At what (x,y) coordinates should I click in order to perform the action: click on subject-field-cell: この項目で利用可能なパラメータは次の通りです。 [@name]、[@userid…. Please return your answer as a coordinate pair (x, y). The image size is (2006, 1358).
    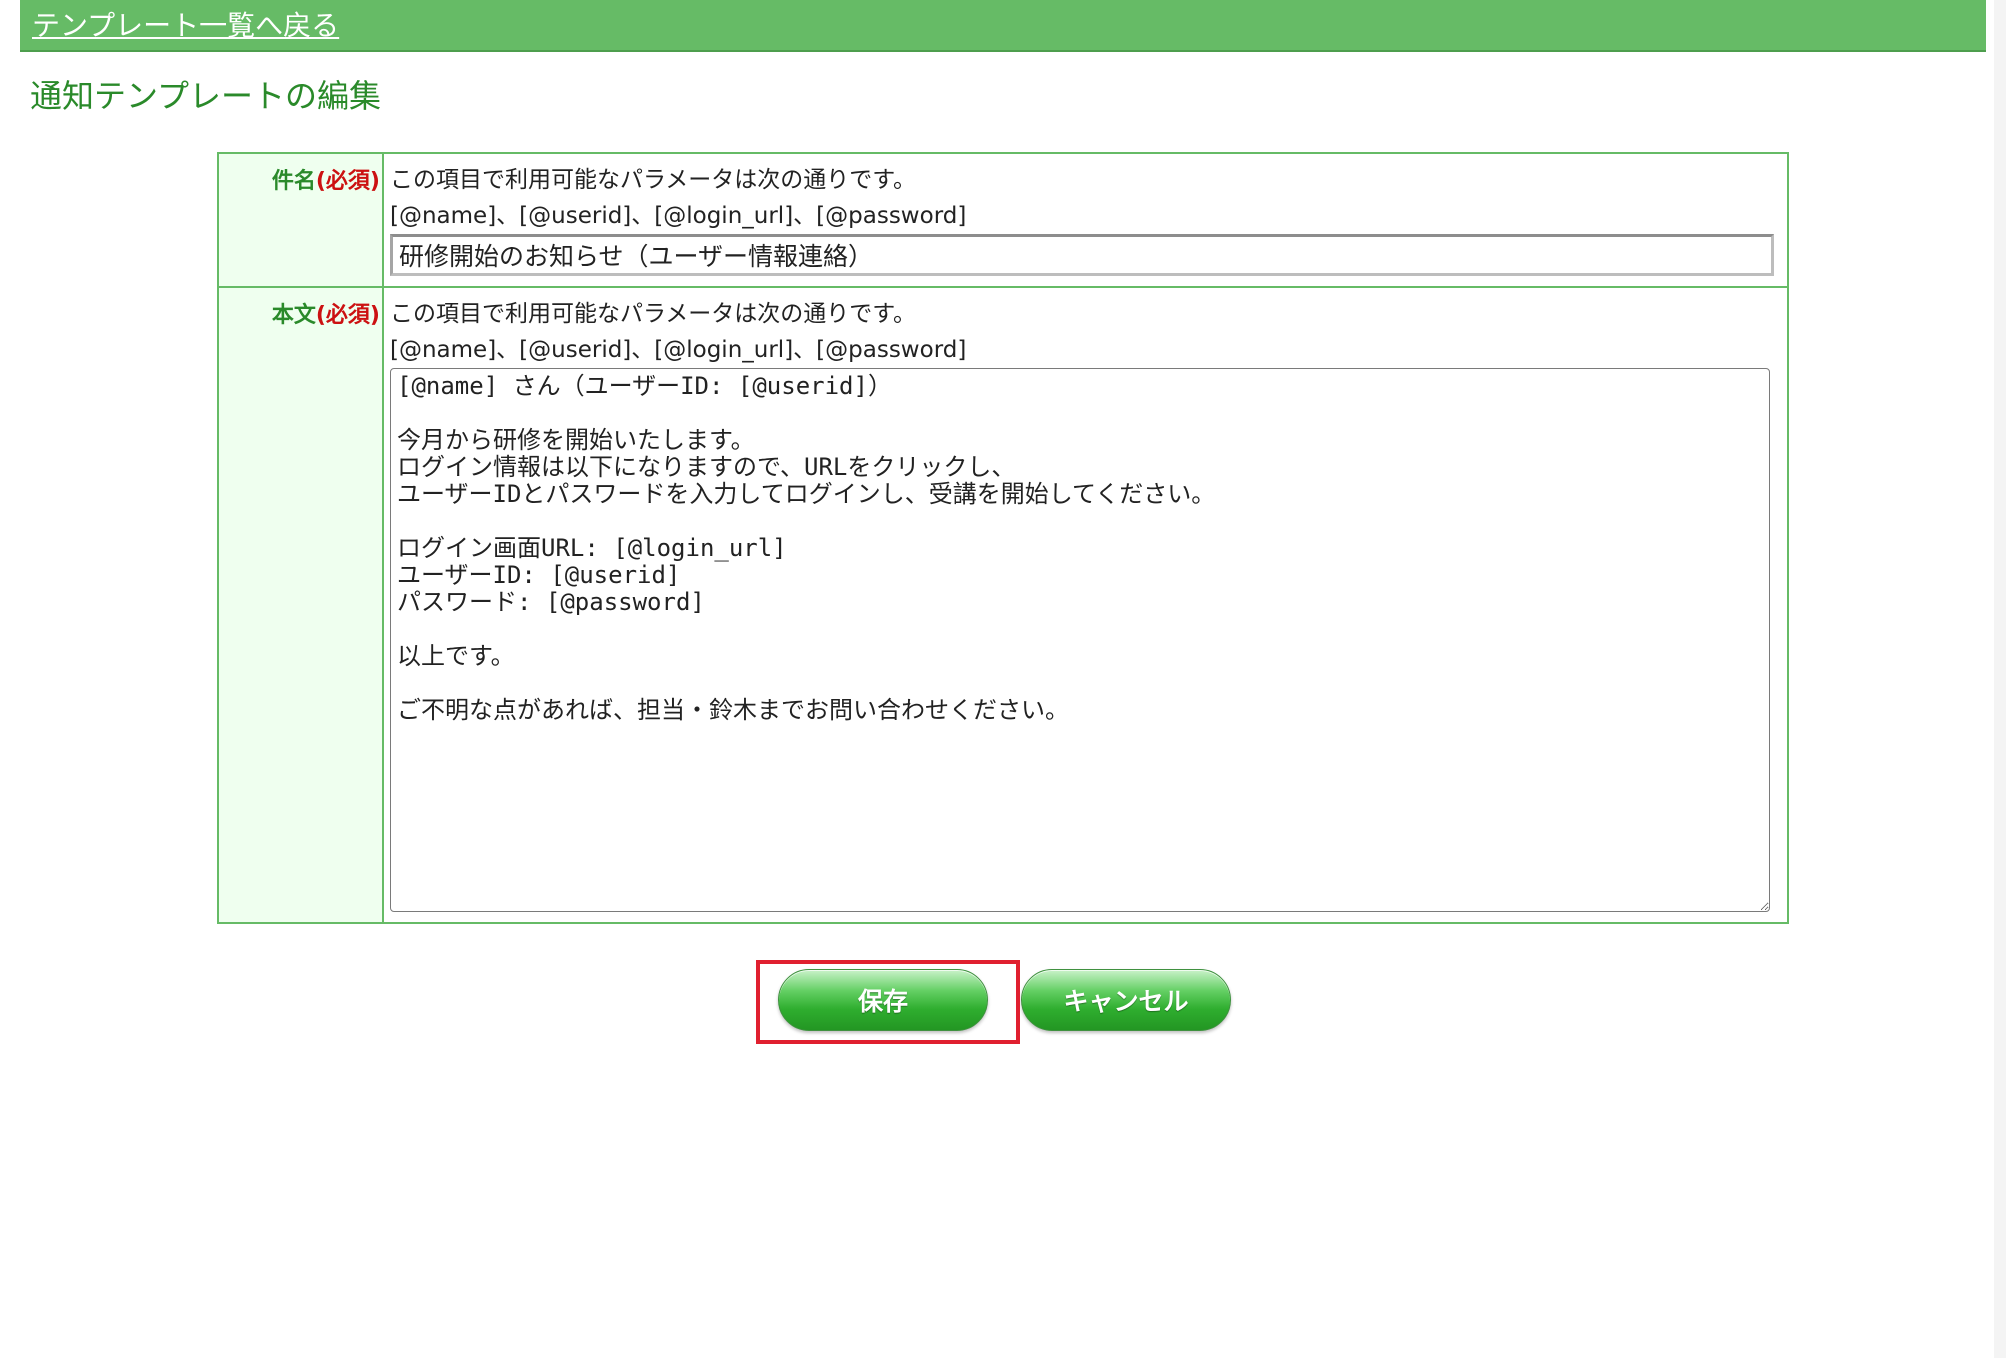
    Looking at the image, I should click on (1085, 220).